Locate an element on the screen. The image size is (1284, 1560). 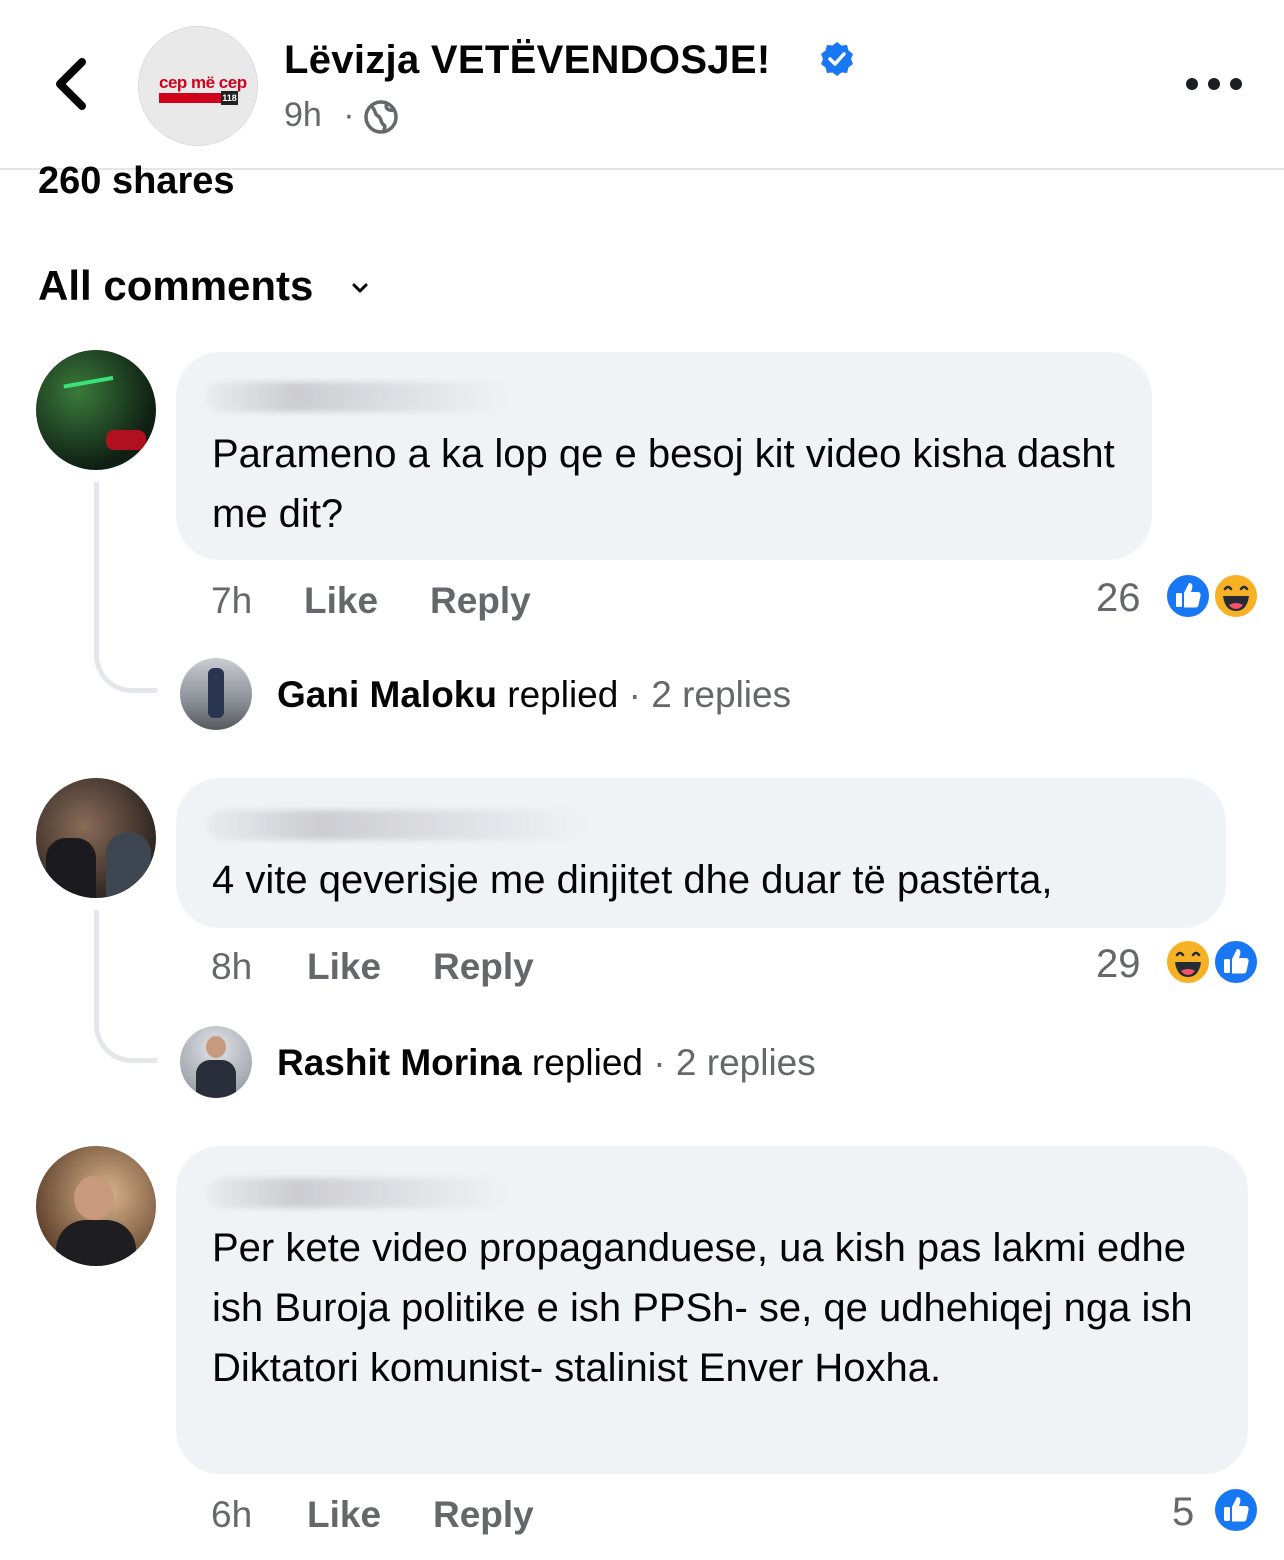
avatar-logo-badge: 118 is located at coordinates (229, 98).